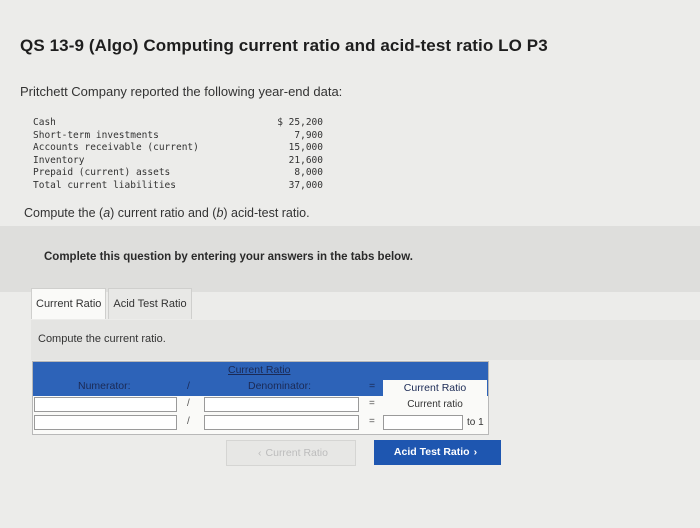 The image size is (700, 528). I want to click on to-one-label: to 1, so click(475, 422).